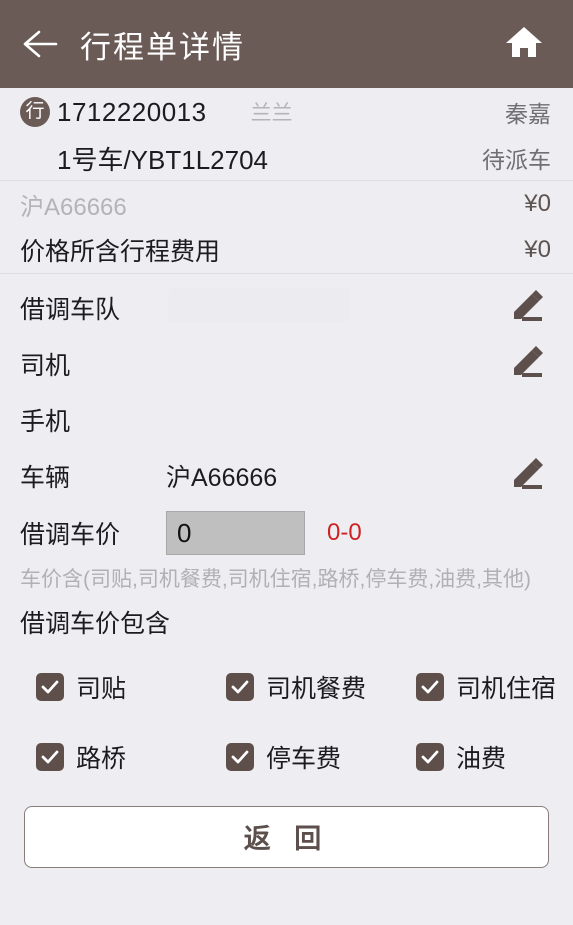 Image resolution: width=573 pixels, height=925 pixels. I want to click on price-label: 沪A66666, so click(73, 207).